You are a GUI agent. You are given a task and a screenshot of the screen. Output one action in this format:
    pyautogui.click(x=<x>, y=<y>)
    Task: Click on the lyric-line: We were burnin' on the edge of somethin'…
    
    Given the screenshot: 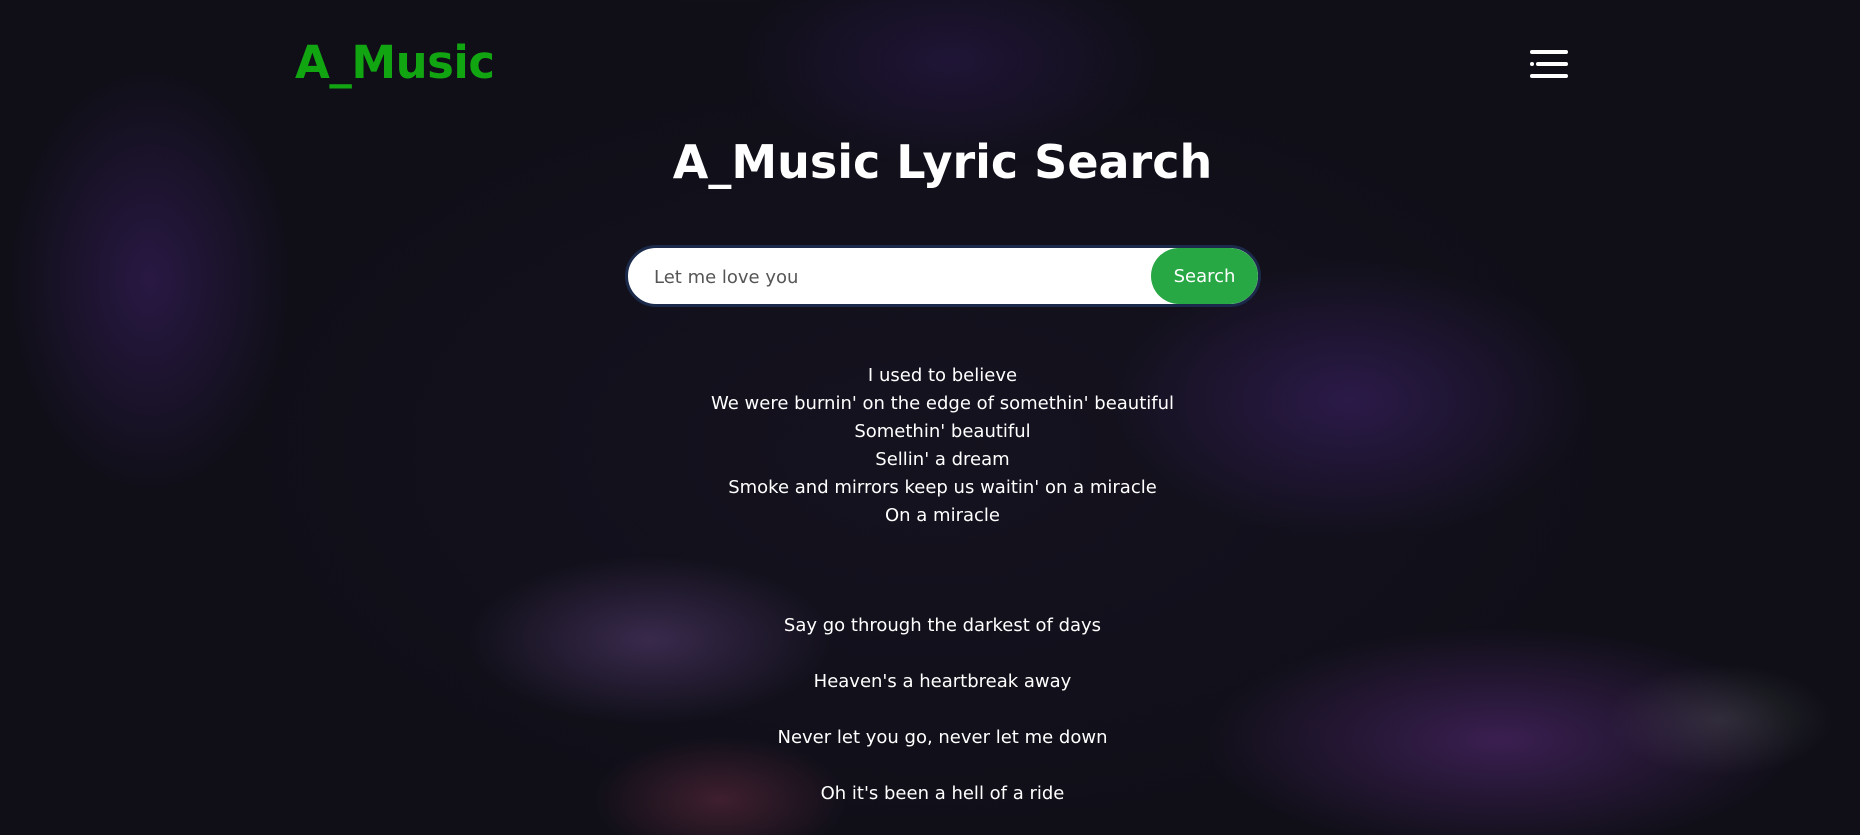 What is the action you would take?
    pyautogui.click(x=942, y=403)
    